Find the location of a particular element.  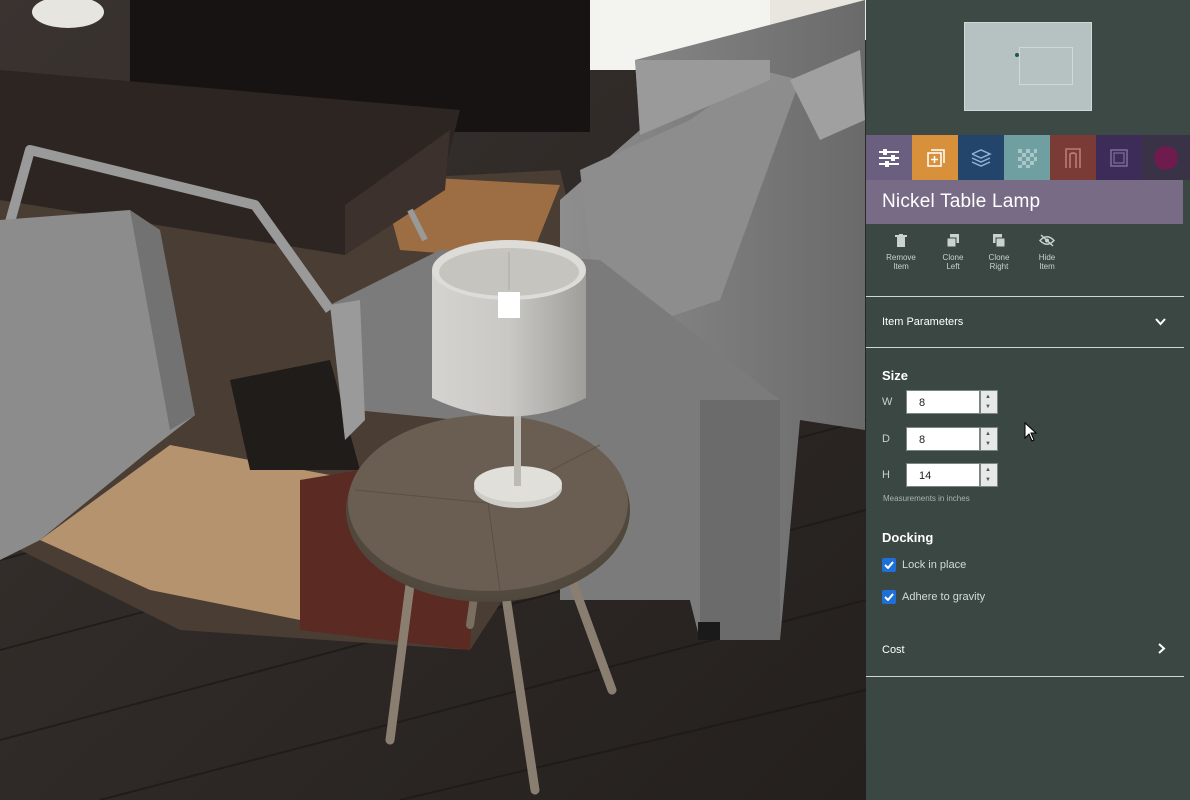

width-stepper: ▲ ▼ is located at coordinates (989, 402).